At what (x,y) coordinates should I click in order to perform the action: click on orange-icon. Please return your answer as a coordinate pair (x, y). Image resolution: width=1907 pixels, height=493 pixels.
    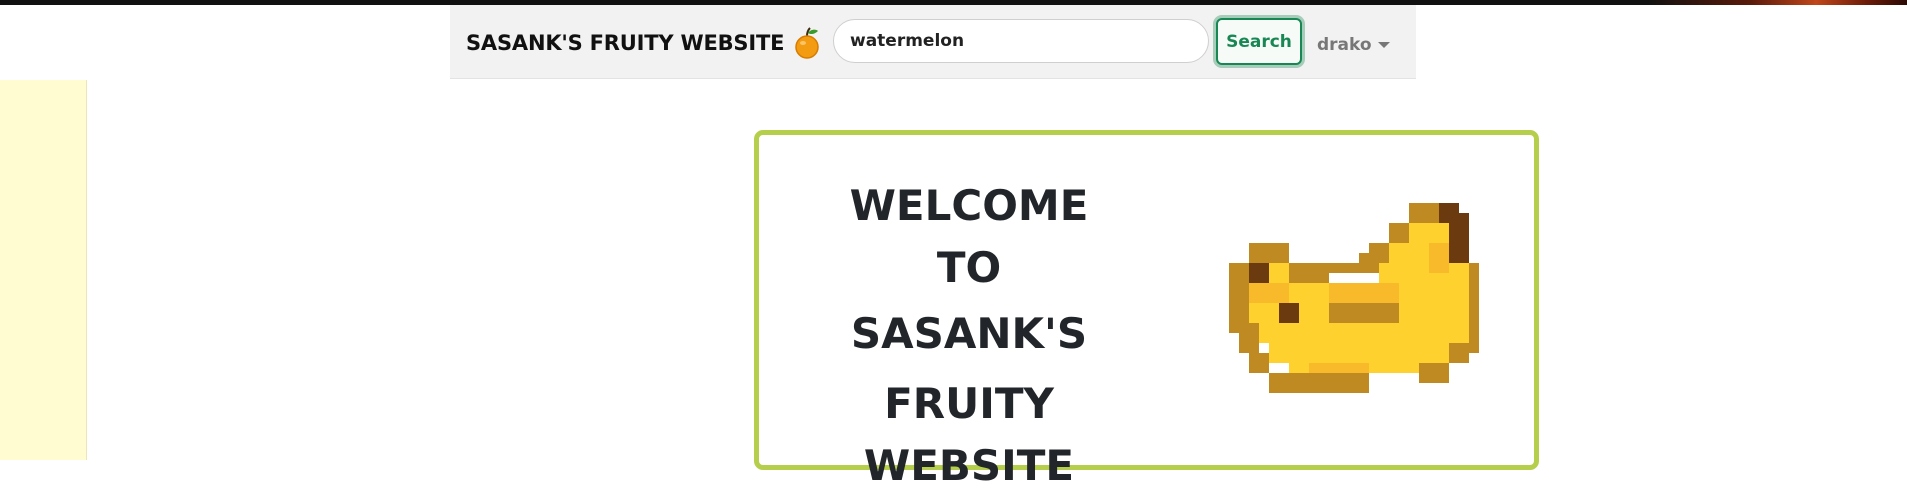
    Looking at the image, I should click on (807, 43).